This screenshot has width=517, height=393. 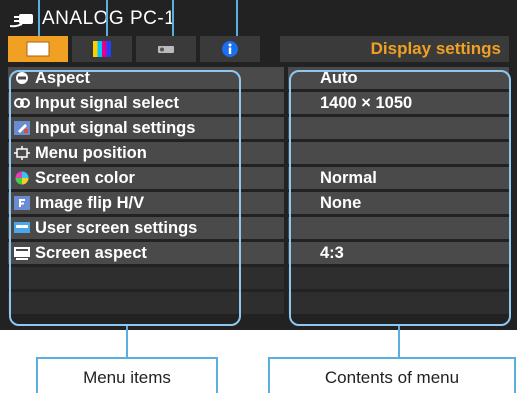 I want to click on projector-icon, so click(x=166, y=49).